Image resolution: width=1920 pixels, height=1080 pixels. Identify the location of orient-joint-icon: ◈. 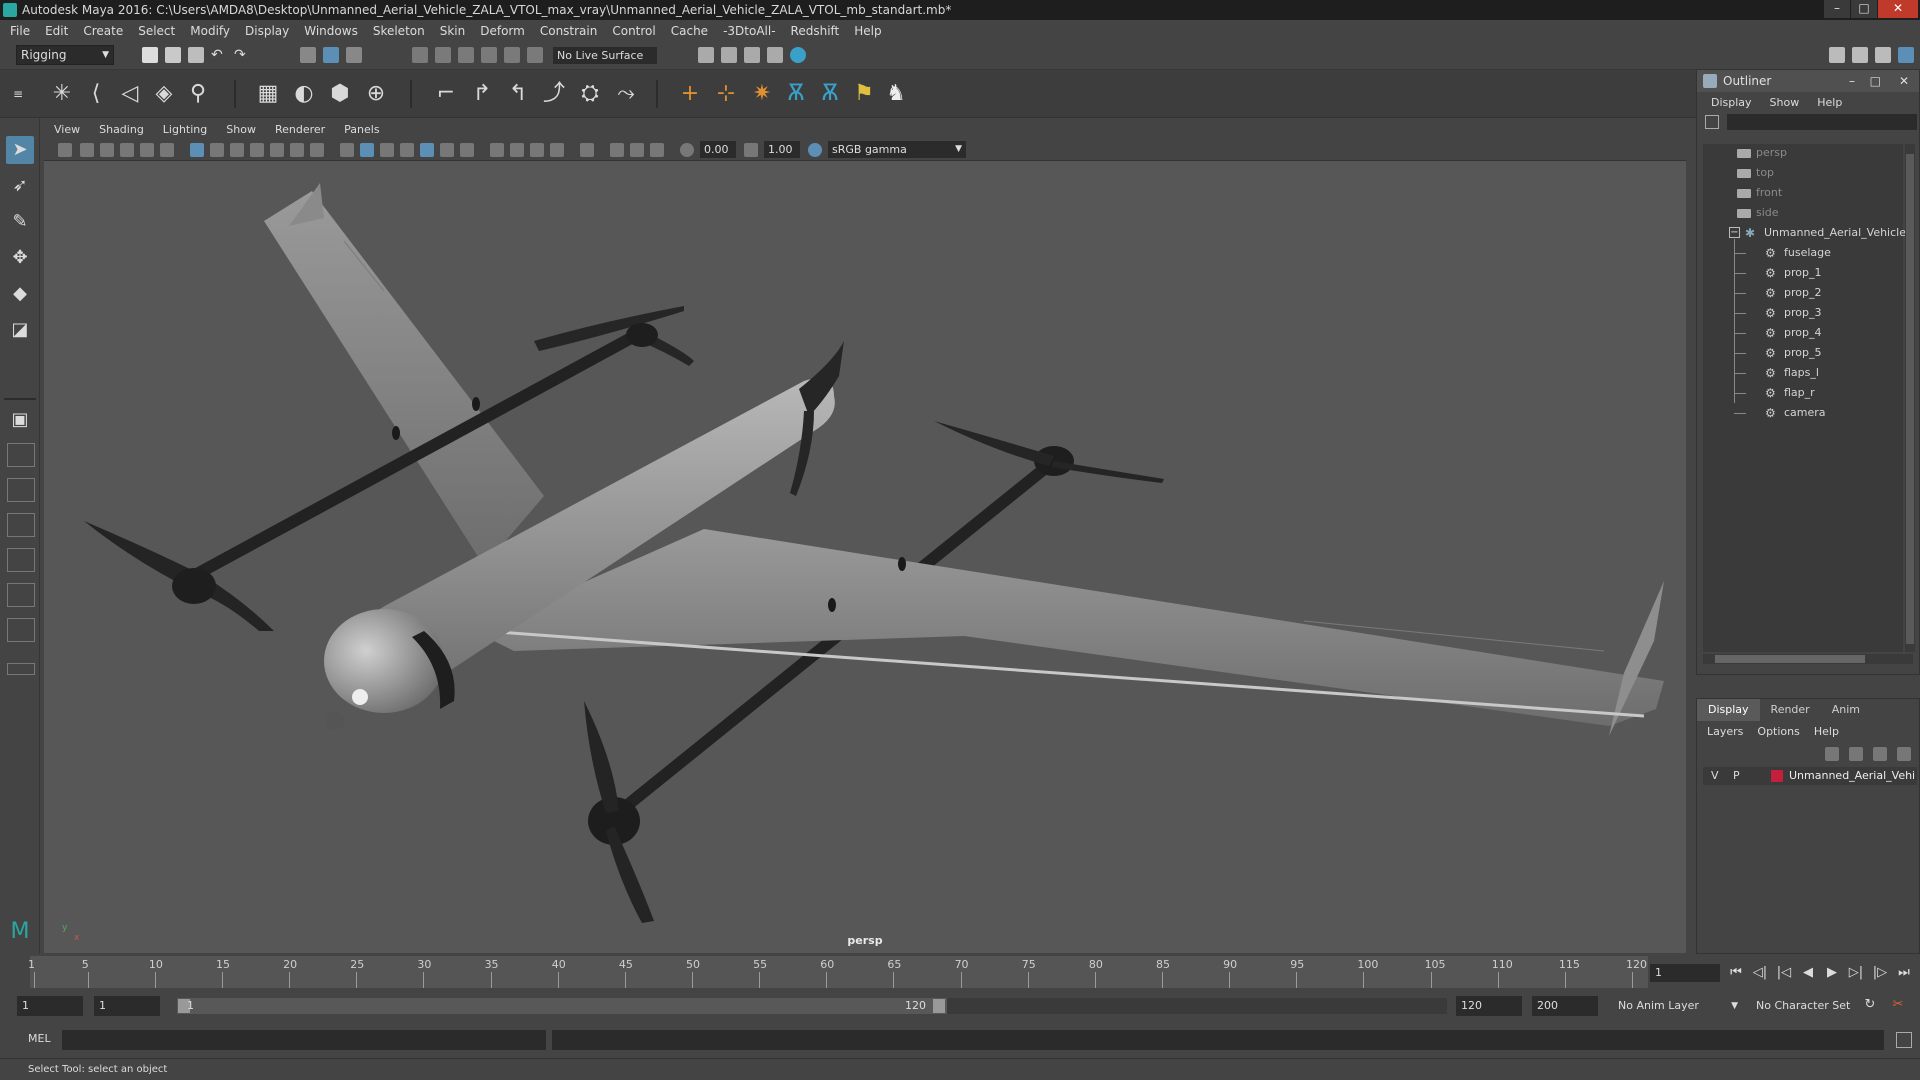
(164, 94).